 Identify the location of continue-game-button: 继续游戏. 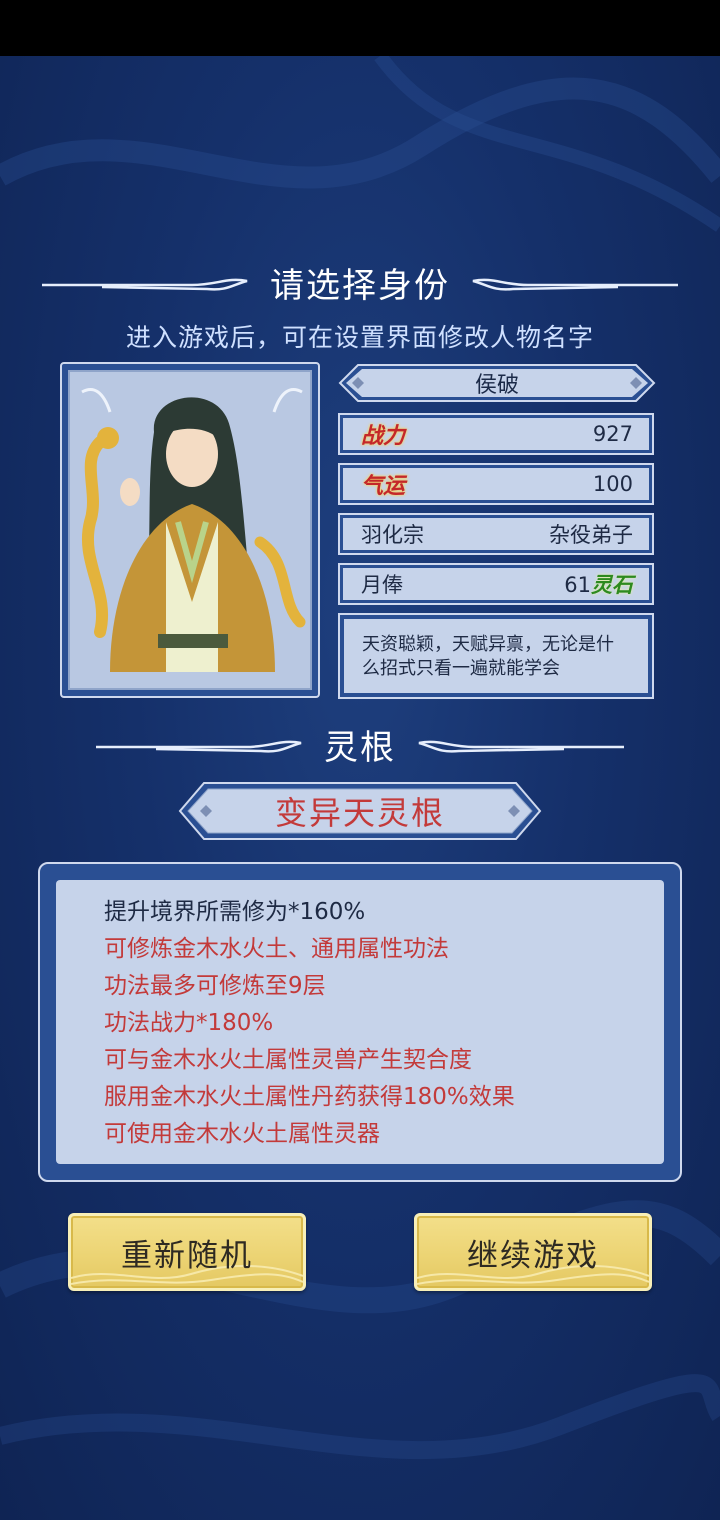
(533, 1252).